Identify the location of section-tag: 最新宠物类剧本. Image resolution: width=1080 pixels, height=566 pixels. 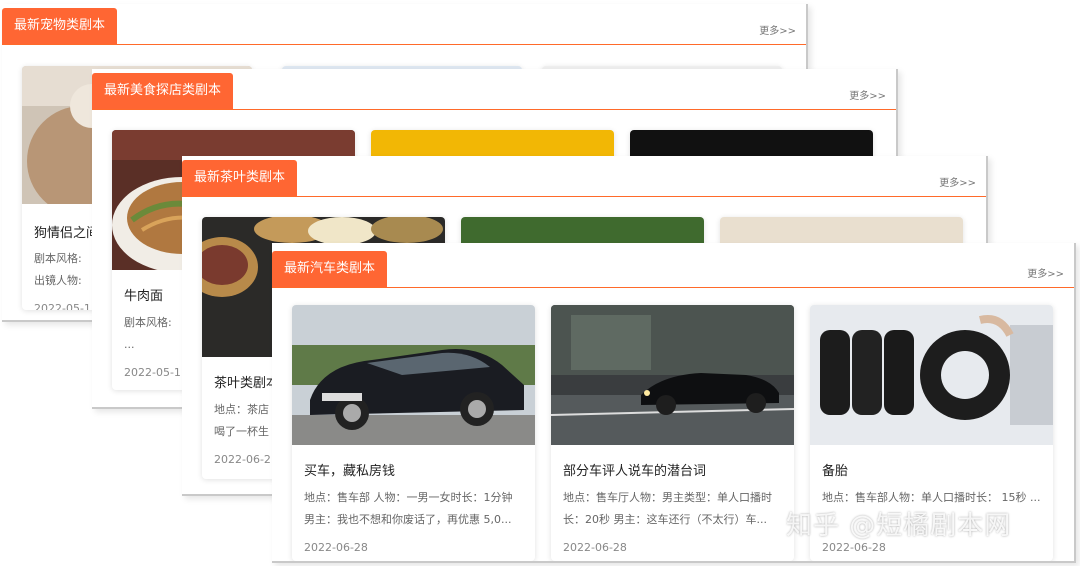
(60, 26).